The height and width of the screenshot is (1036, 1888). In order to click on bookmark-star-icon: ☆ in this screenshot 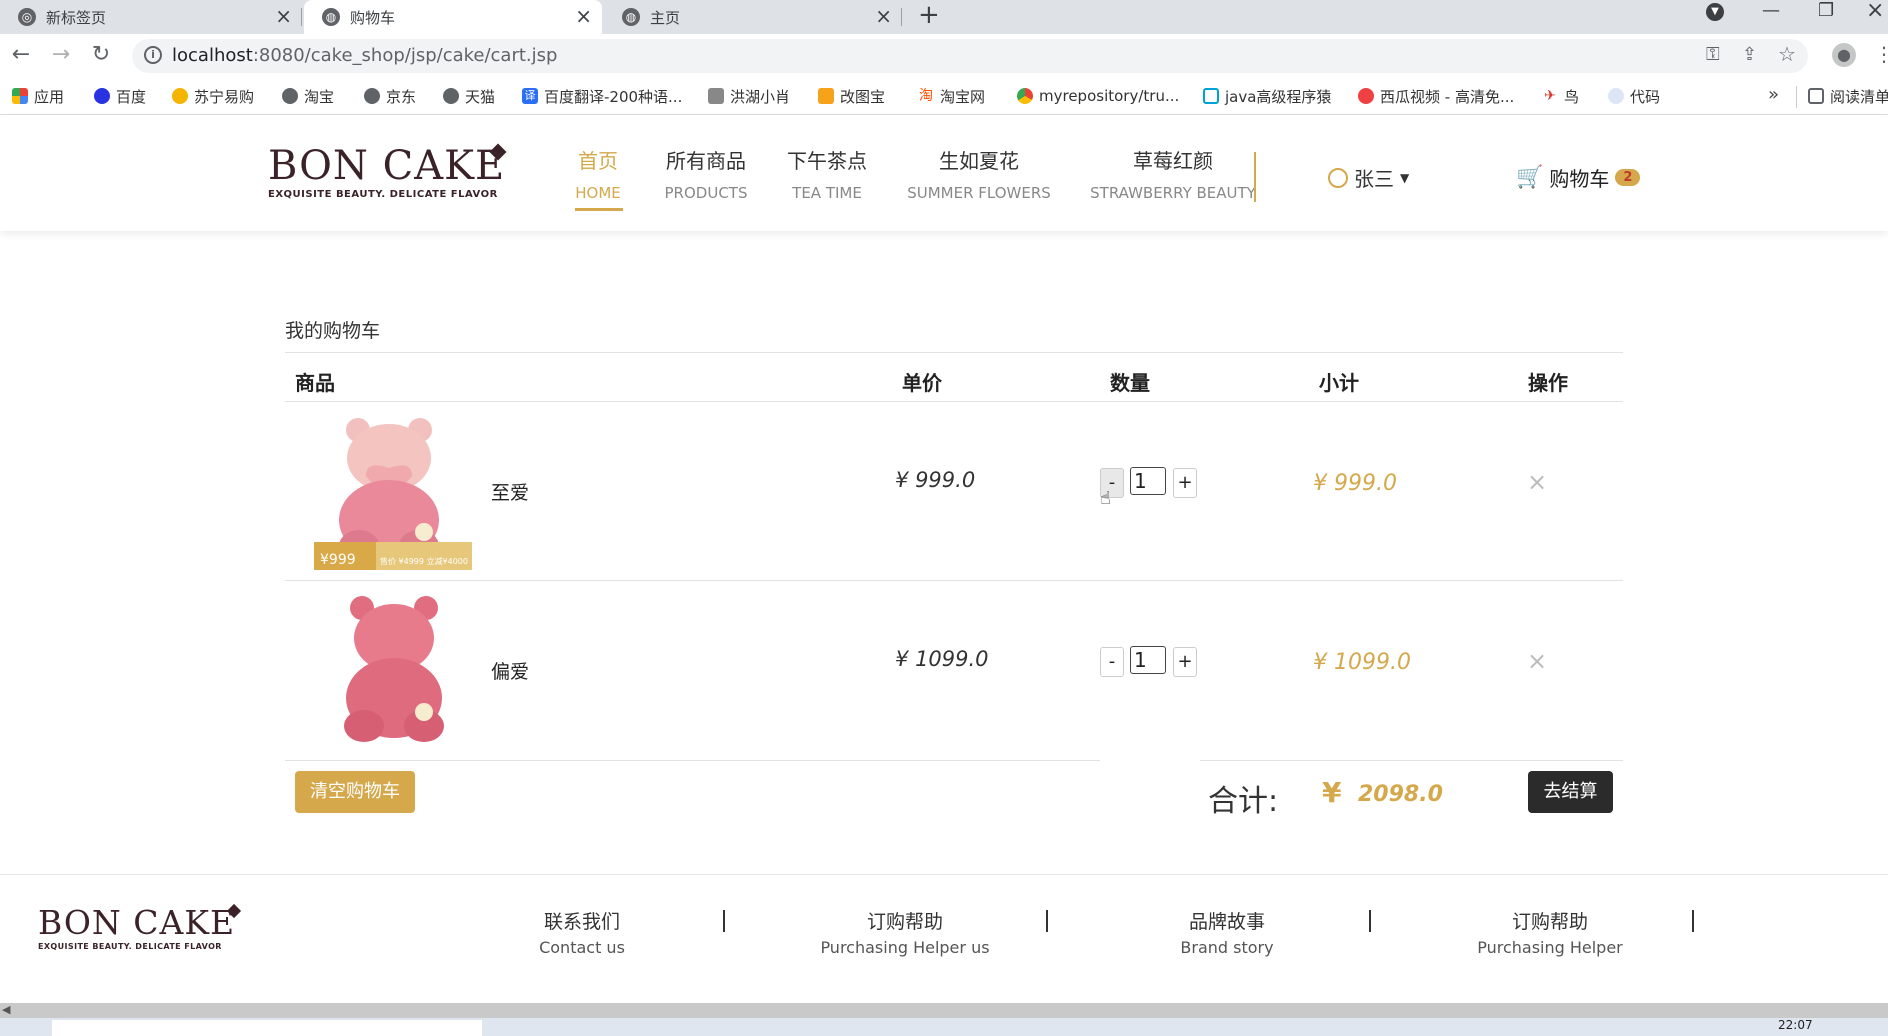, I will do `click(1787, 54)`.